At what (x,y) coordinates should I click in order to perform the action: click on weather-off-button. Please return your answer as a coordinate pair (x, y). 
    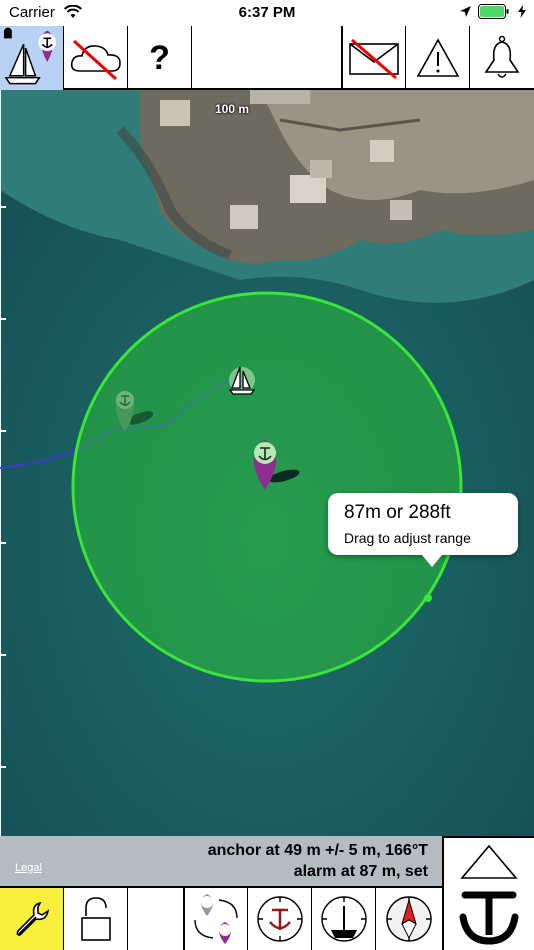
    Looking at the image, I should click on (96, 58).